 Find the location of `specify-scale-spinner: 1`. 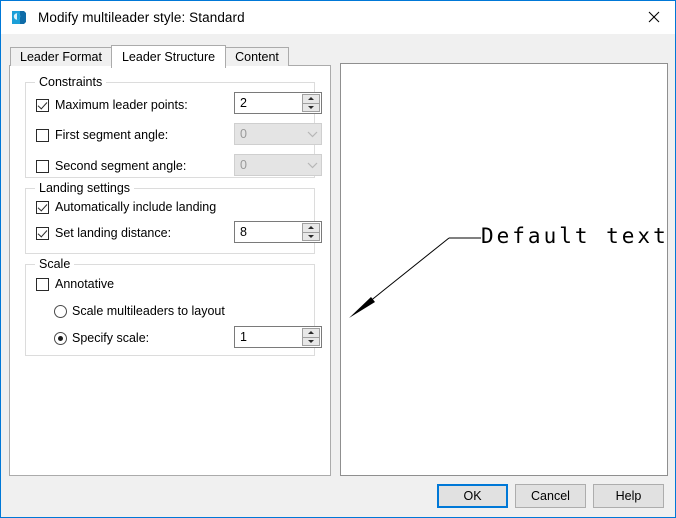

specify-scale-spinner: 1 is located at coordinates (278, 337).